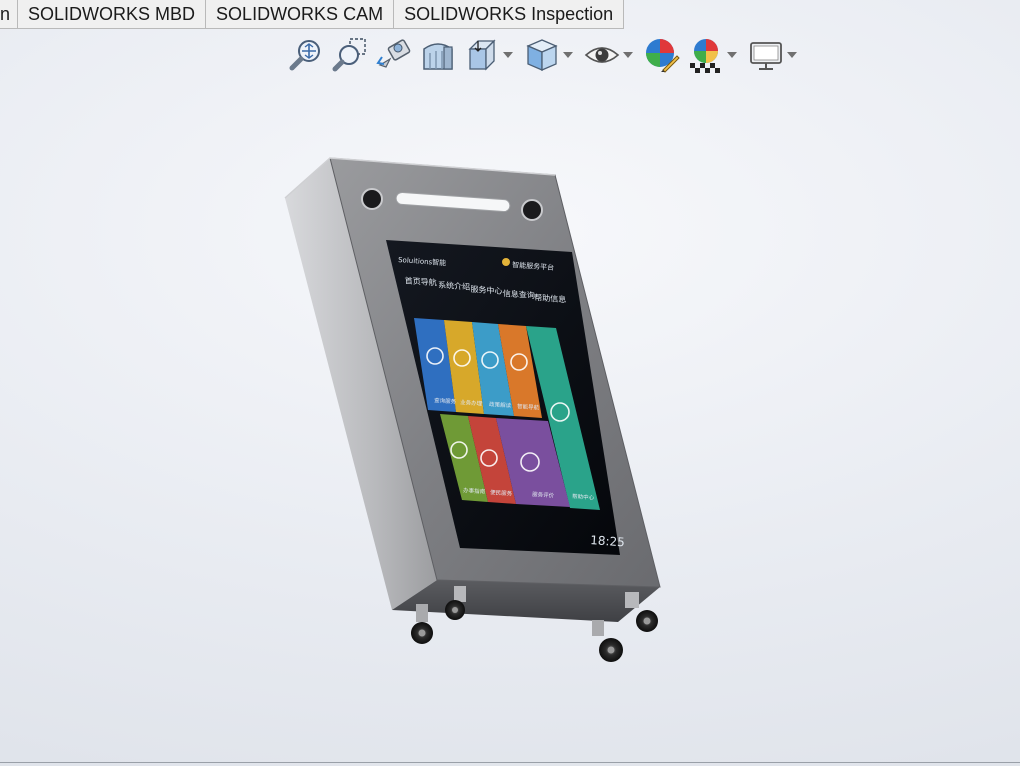 The width and height of the screenshot is (1020, 766). I want to click on view-settings-dropdown, so click(792, 55).